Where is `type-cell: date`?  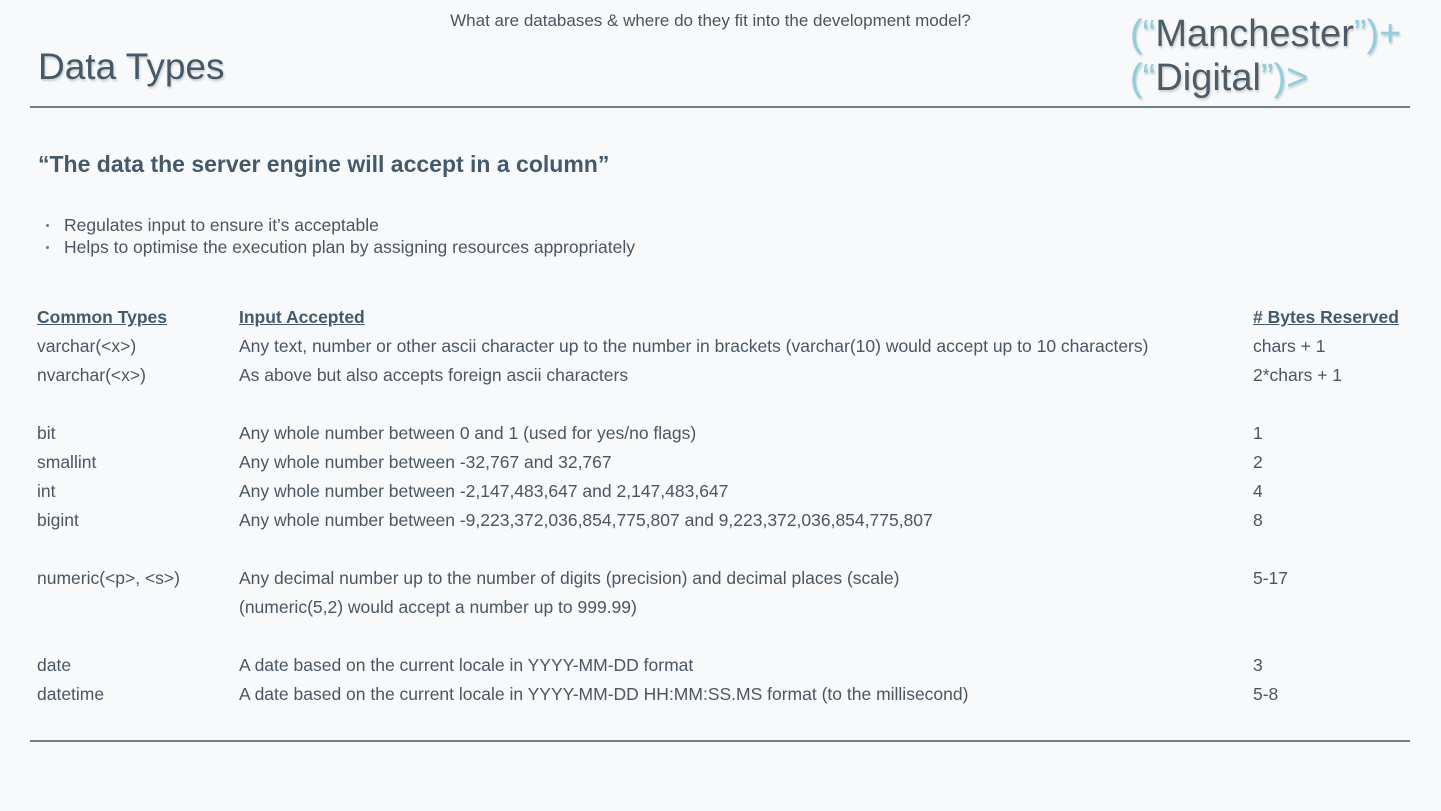
type-cell: date is located at coordinates (54, 665).